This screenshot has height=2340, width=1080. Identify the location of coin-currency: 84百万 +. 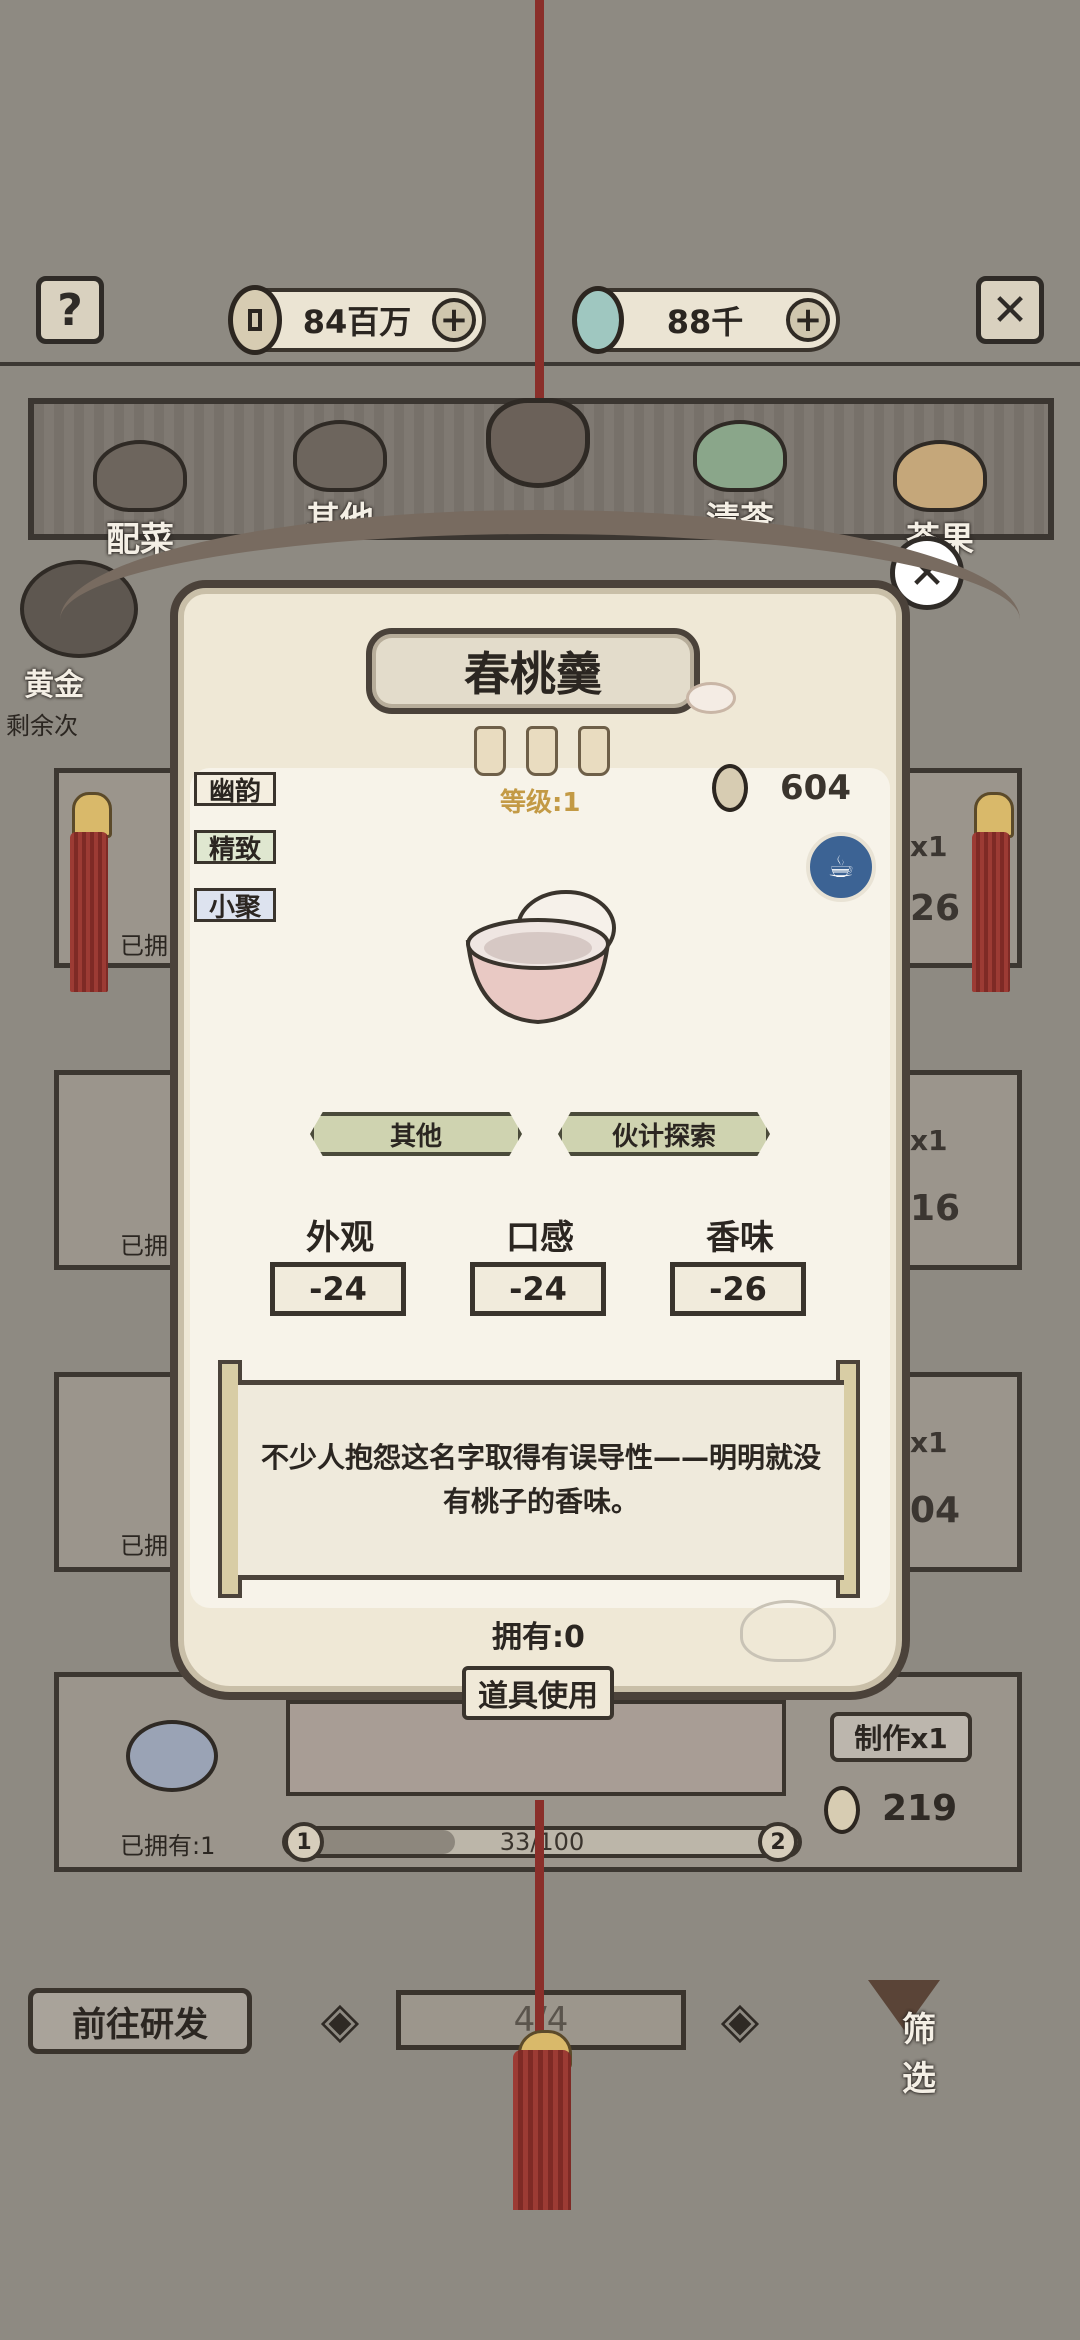
(357, 320).